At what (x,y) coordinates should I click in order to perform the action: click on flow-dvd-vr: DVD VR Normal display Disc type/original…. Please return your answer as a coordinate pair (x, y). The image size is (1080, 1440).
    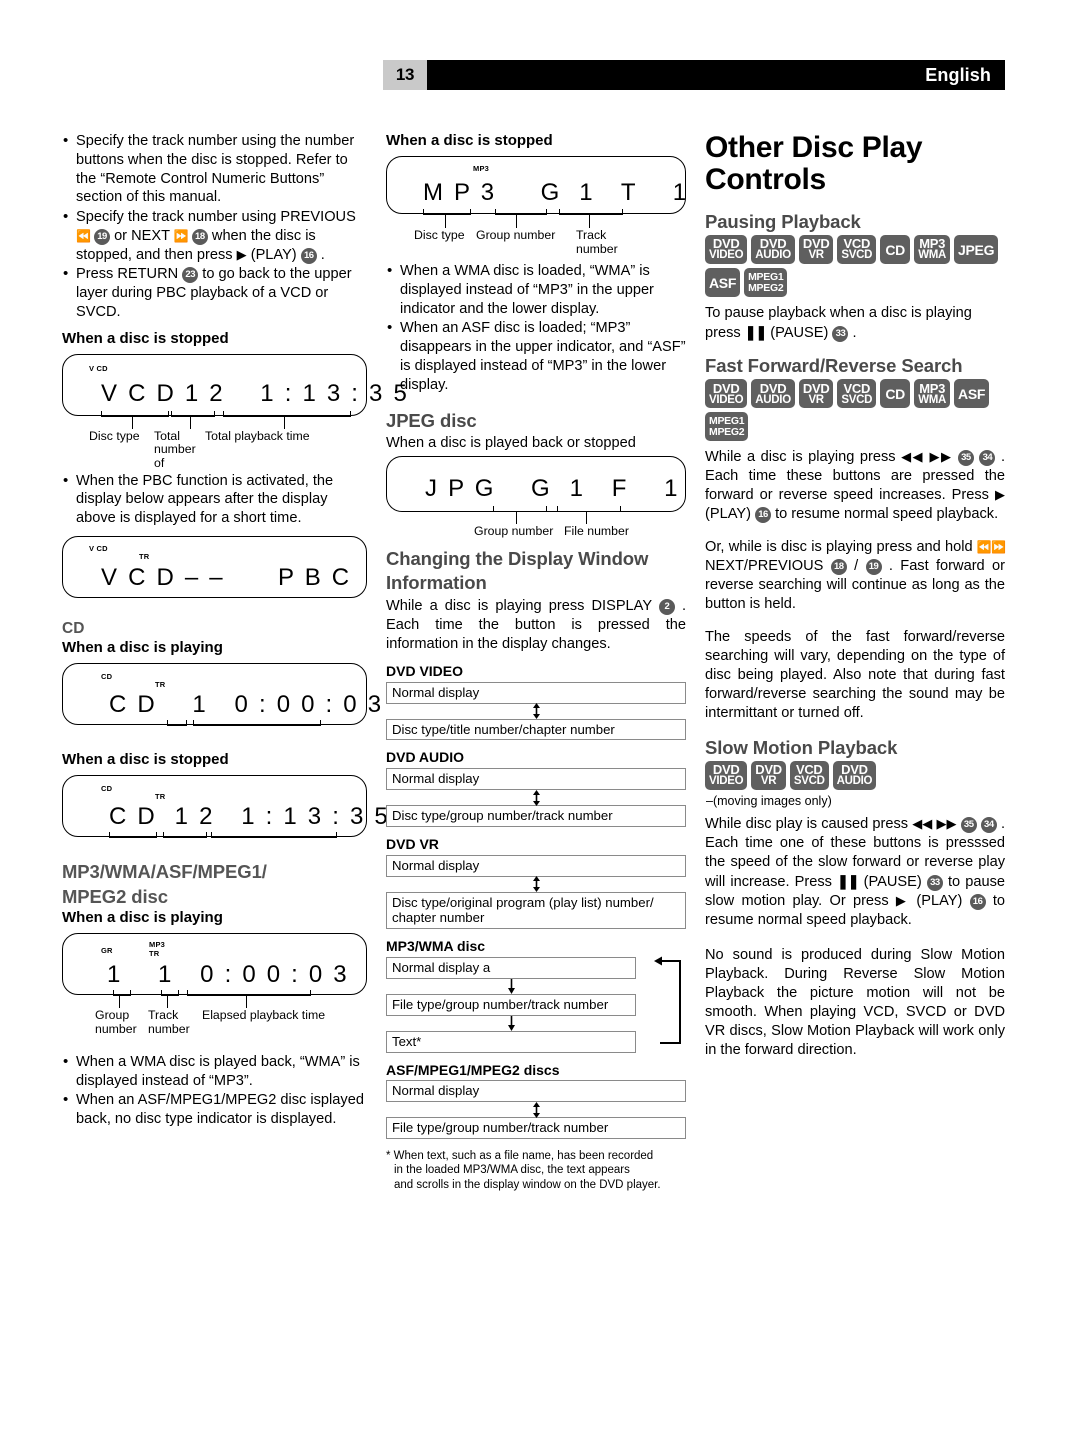
    Looking at the image, I should click on (536, 882).